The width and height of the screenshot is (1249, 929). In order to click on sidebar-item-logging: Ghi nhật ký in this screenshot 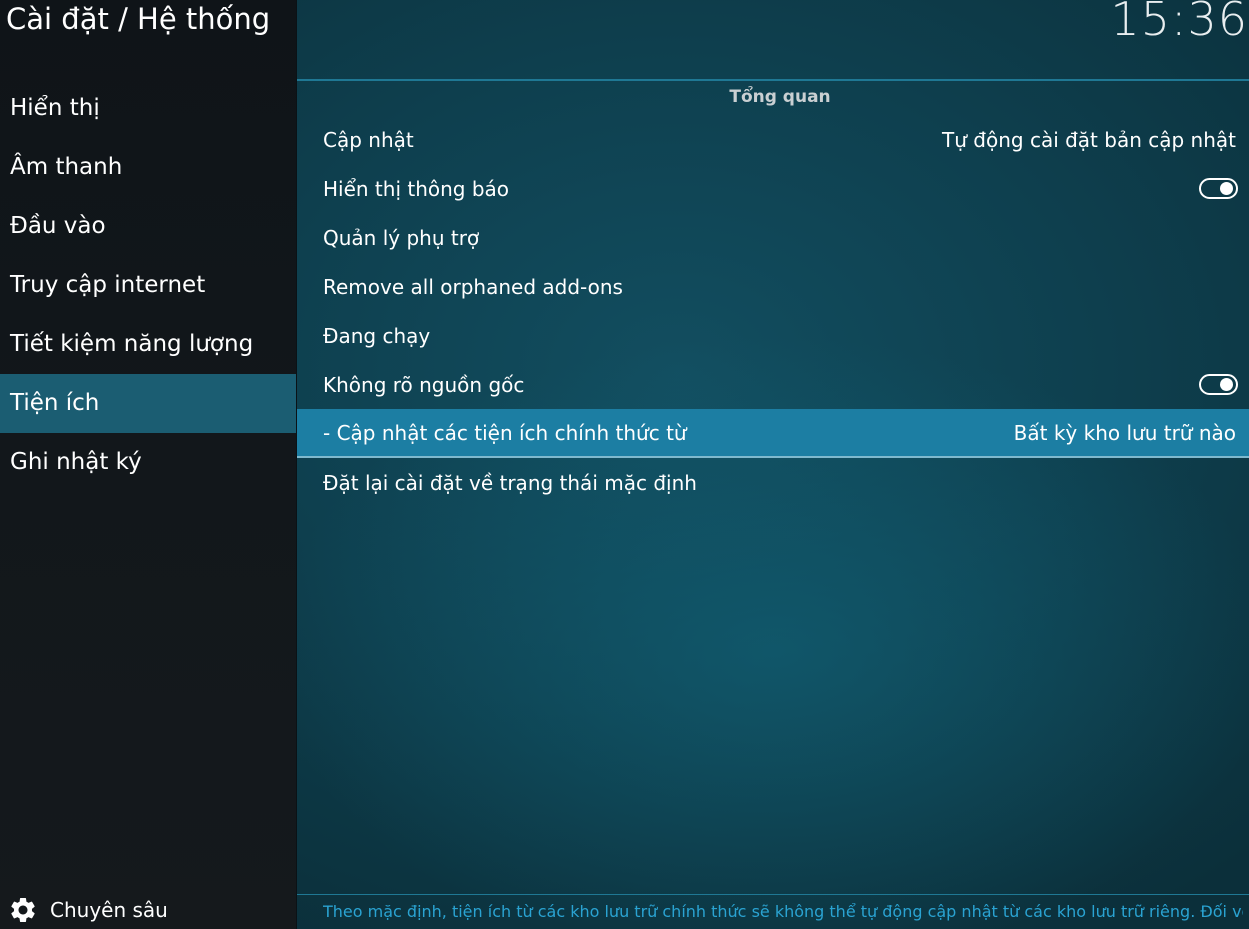, I will do `click(148, 462)`.